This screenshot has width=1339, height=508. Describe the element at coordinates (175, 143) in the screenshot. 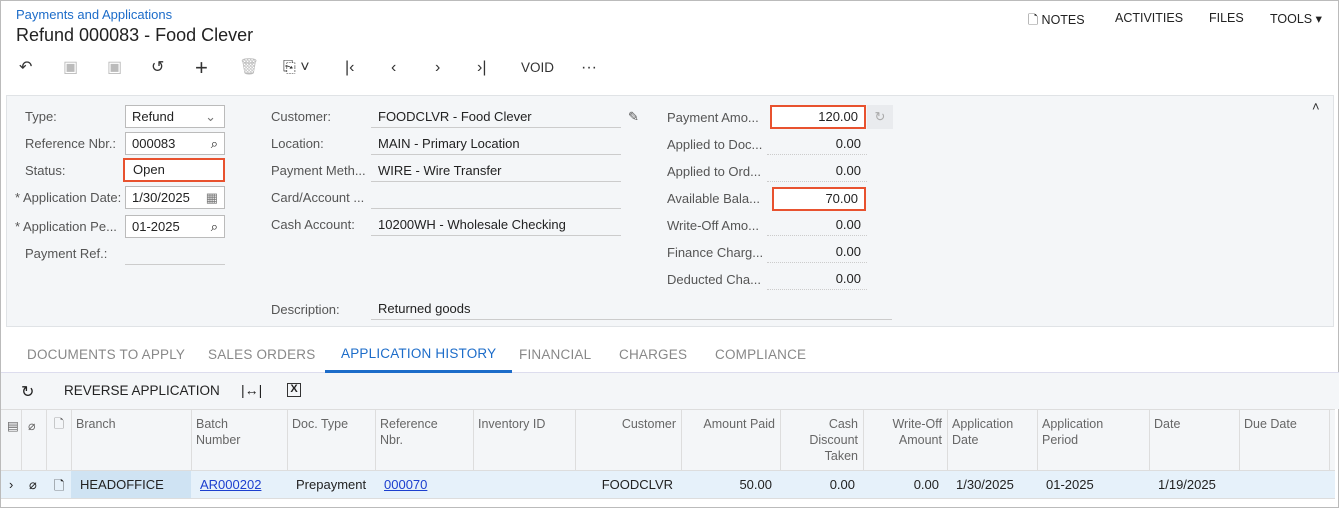

I see `reference-input: 000083 ⌕` at that location.